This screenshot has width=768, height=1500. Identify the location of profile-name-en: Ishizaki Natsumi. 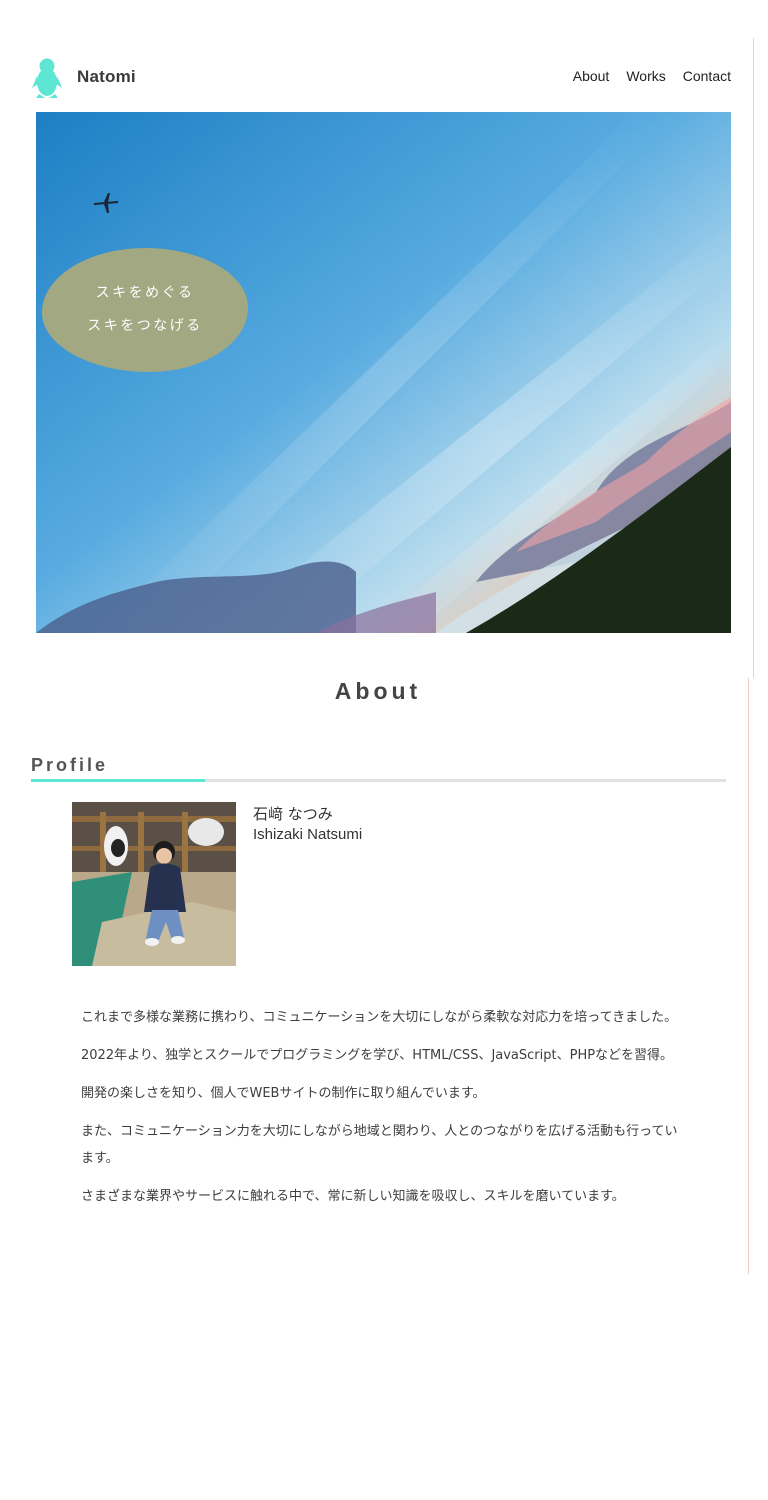
(308, 834).